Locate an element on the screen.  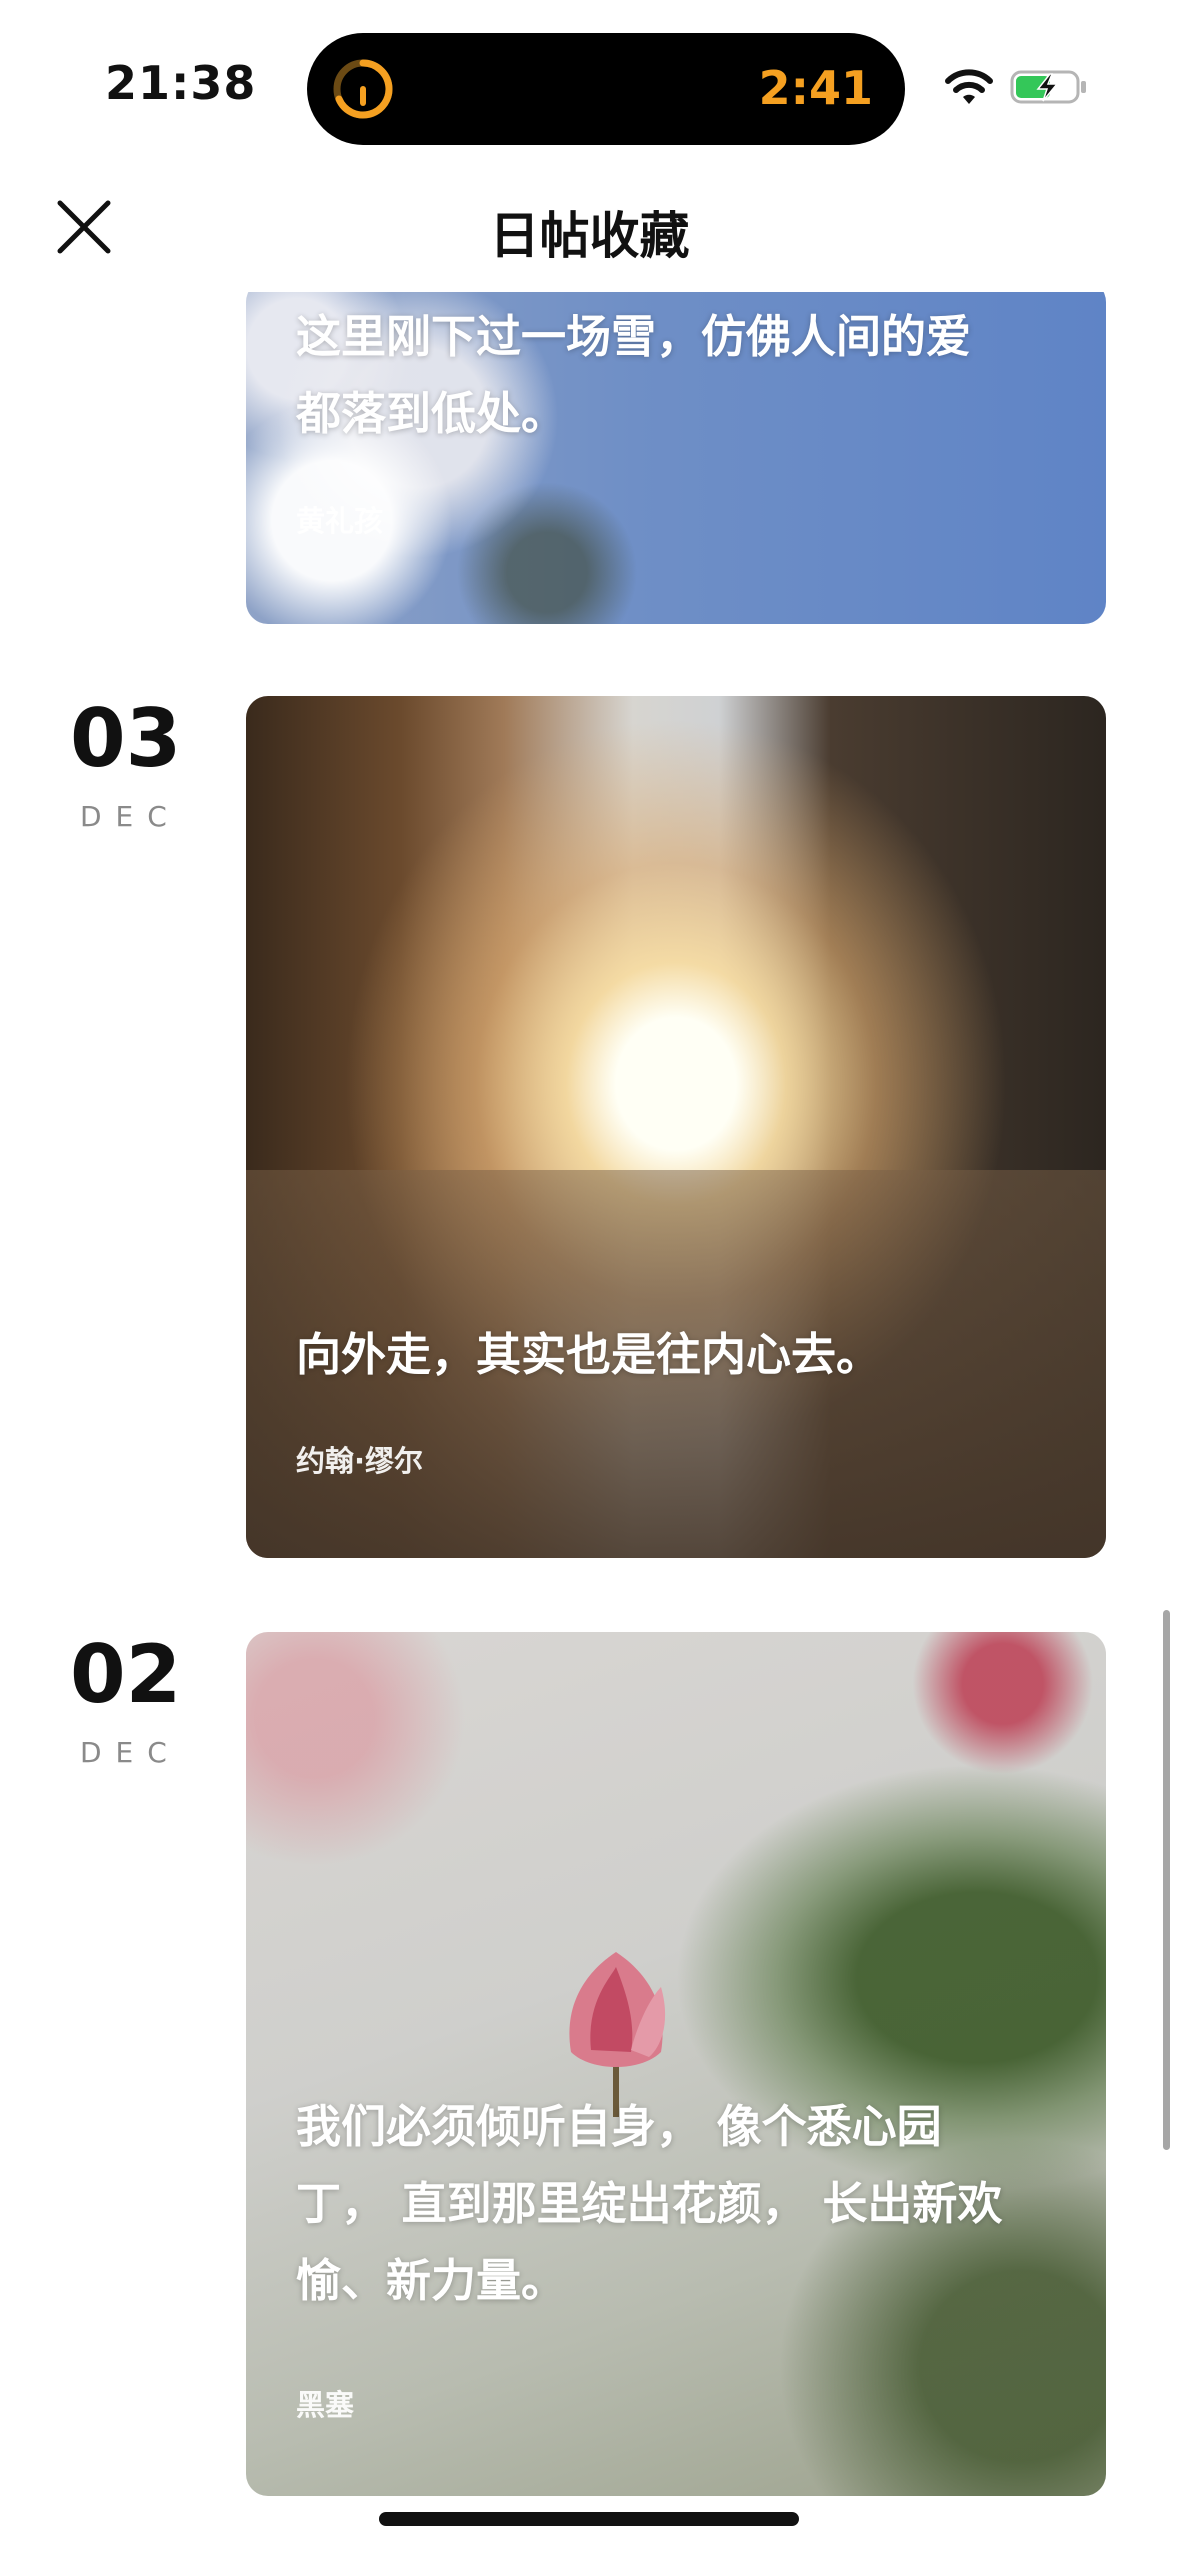
status-time: 21:38 is located at coordinates (181, 83).